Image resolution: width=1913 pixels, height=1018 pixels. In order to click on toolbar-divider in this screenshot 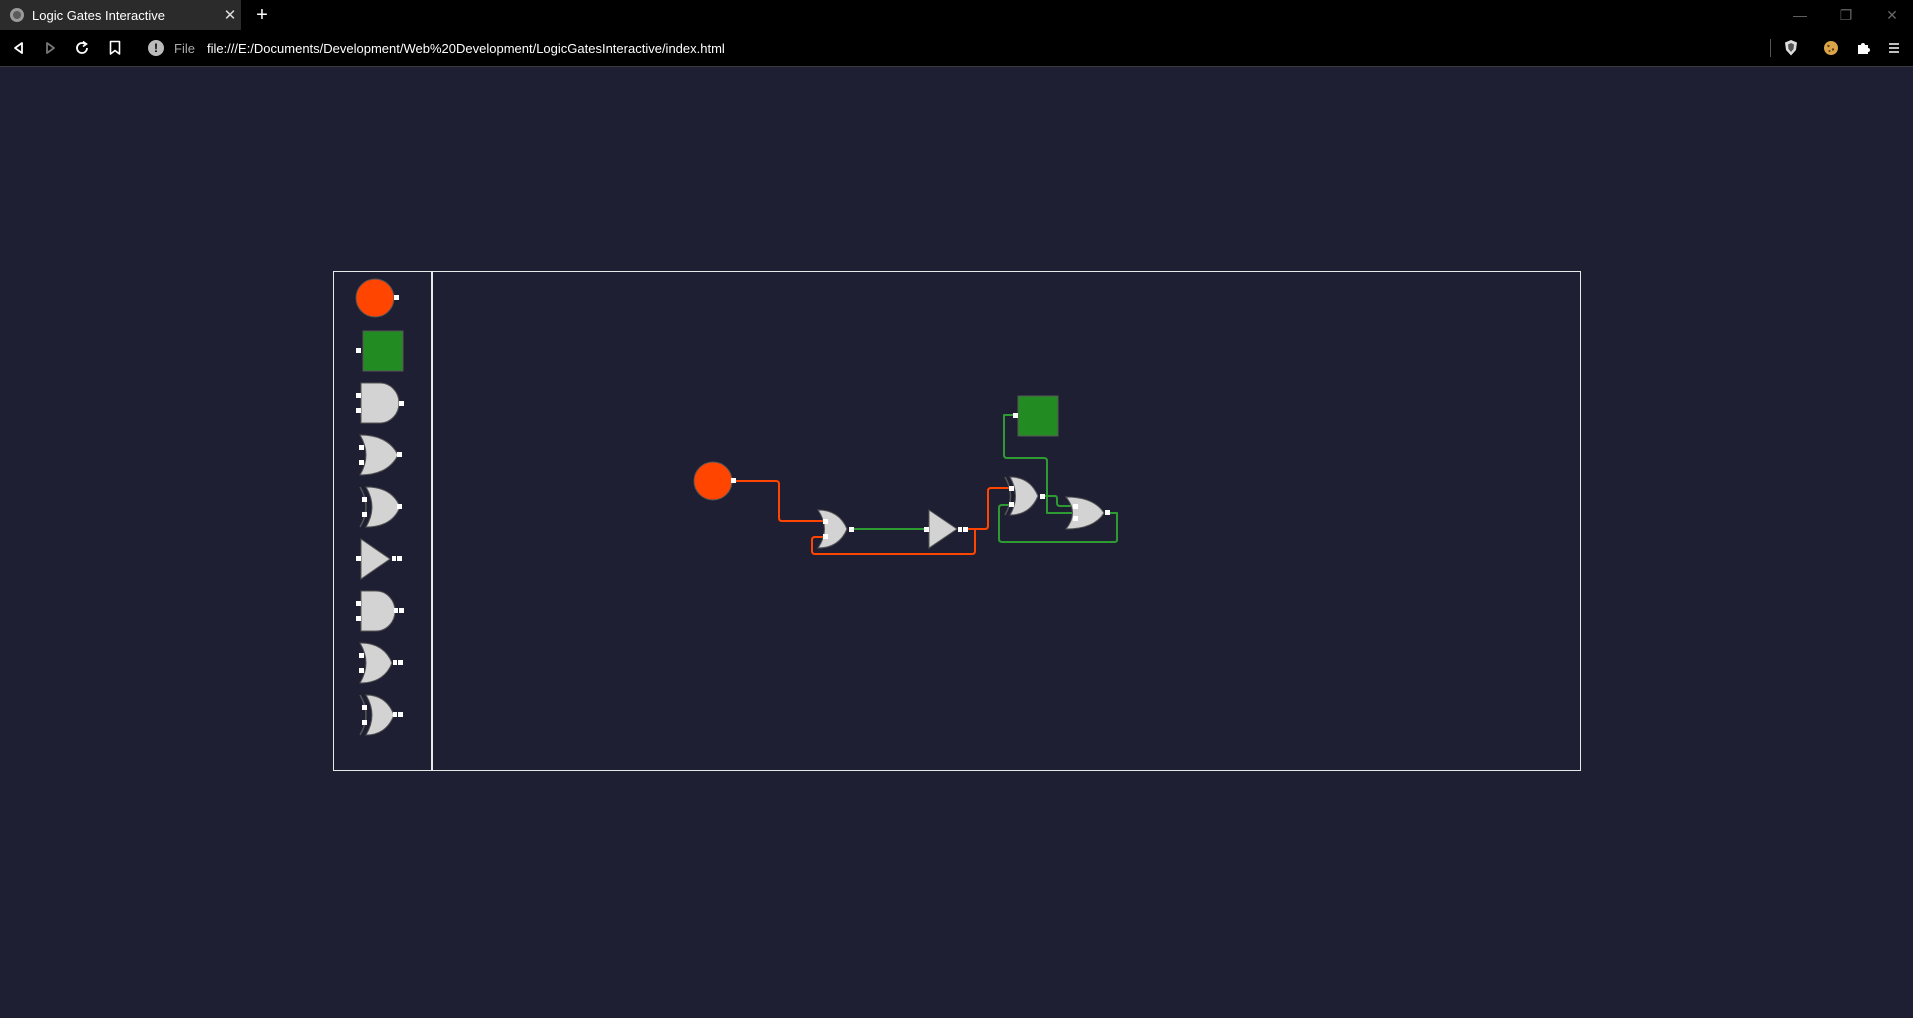, I will do `click(1770, 48)`.